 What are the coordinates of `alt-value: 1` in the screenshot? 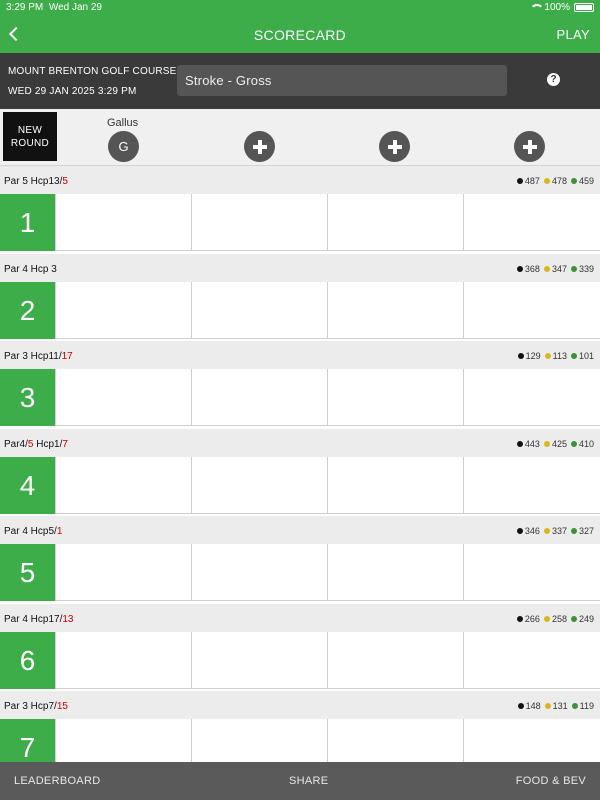 It's located at (59, 531).